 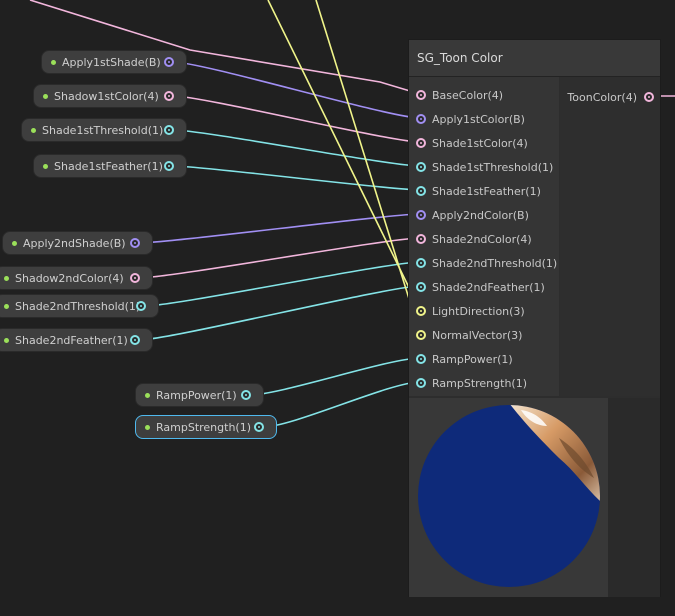 What do you see at coordinates (69, 278) in the screenshot?
I see `property-label: Shadow2ndColor(4)` at bounding box center [69, 278].